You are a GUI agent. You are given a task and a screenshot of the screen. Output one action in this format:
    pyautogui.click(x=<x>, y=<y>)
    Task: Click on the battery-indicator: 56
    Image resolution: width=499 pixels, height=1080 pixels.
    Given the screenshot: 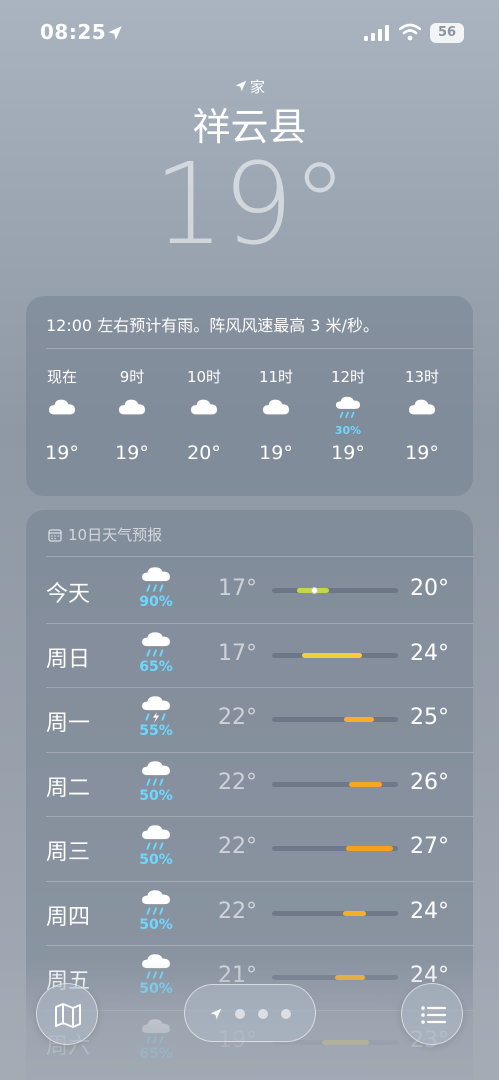 What is the action you would take?
    pyautogui.click(x=447, y=33)
    